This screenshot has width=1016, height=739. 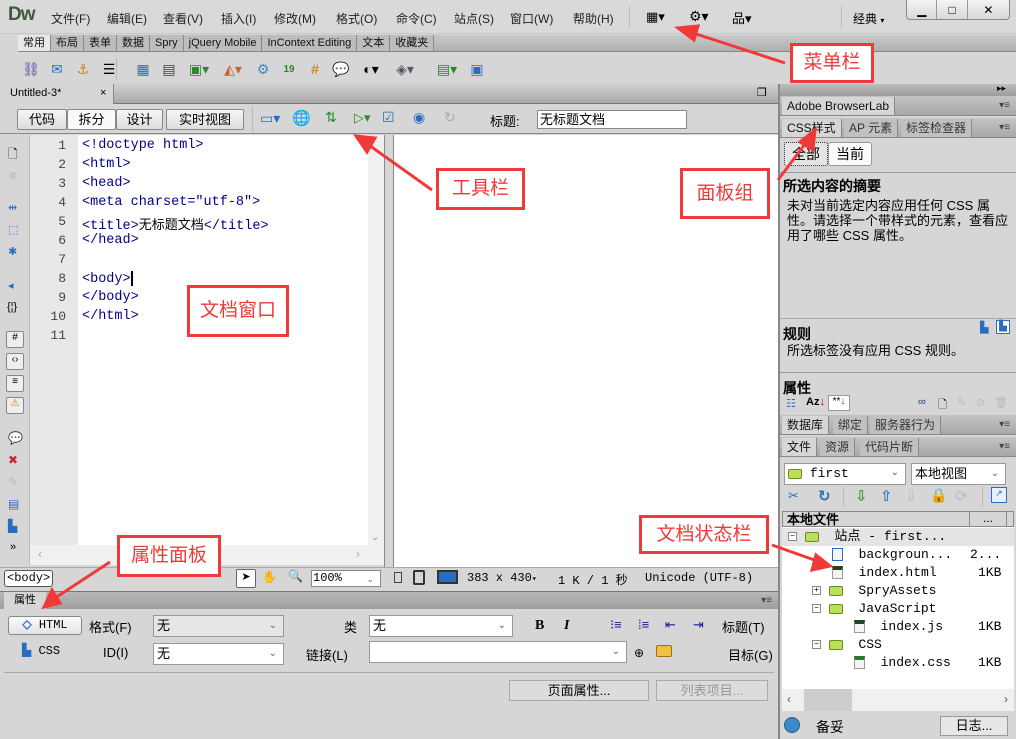 What do you see at coordinates (816, 591) in the screenshot?
I see `expand-toggle: +` at bounding box center [816, 591].